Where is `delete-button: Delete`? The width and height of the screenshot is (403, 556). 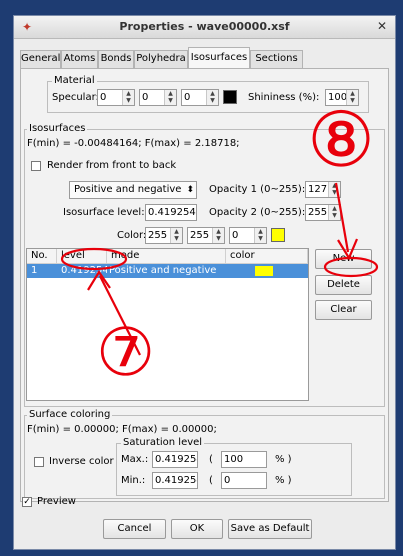
delete-button: Delete is located at coordinates (343, 285).